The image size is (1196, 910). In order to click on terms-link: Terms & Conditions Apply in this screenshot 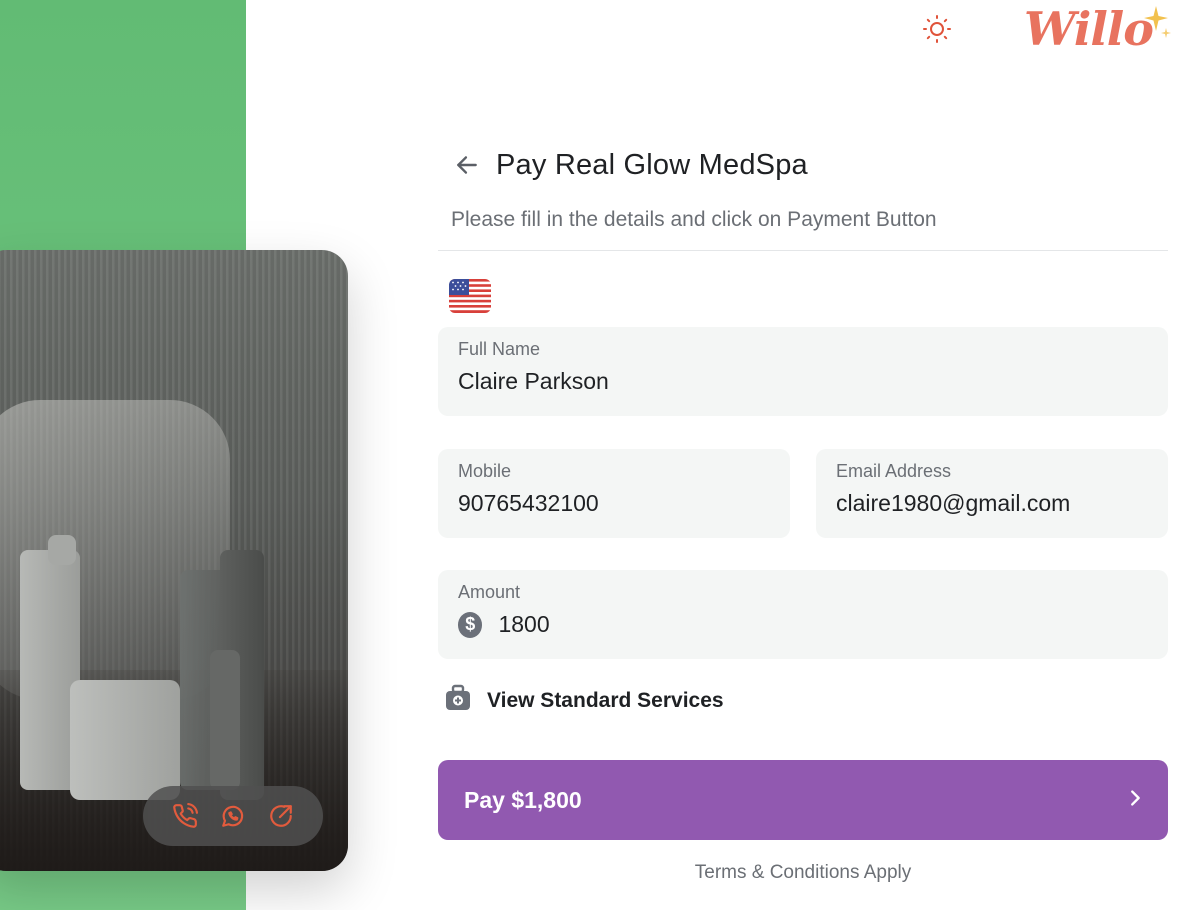, I will do `click(803, 873)`.